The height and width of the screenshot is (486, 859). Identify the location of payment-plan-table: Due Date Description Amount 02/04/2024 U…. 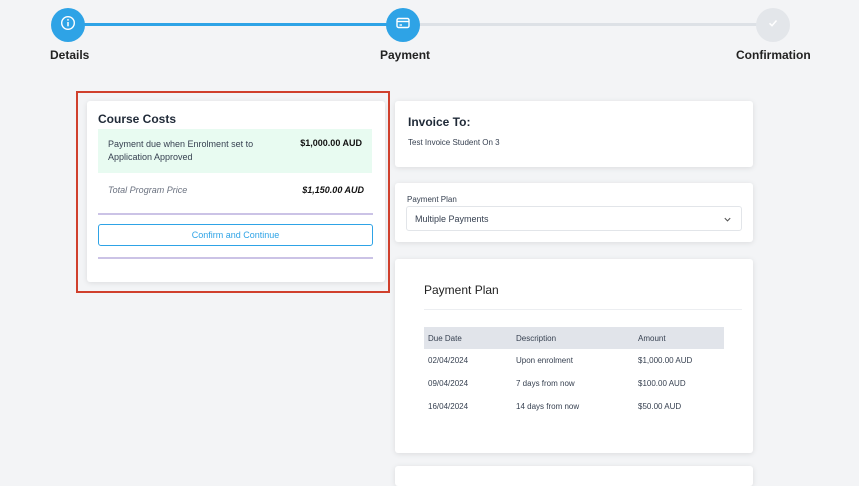
(574, 372).